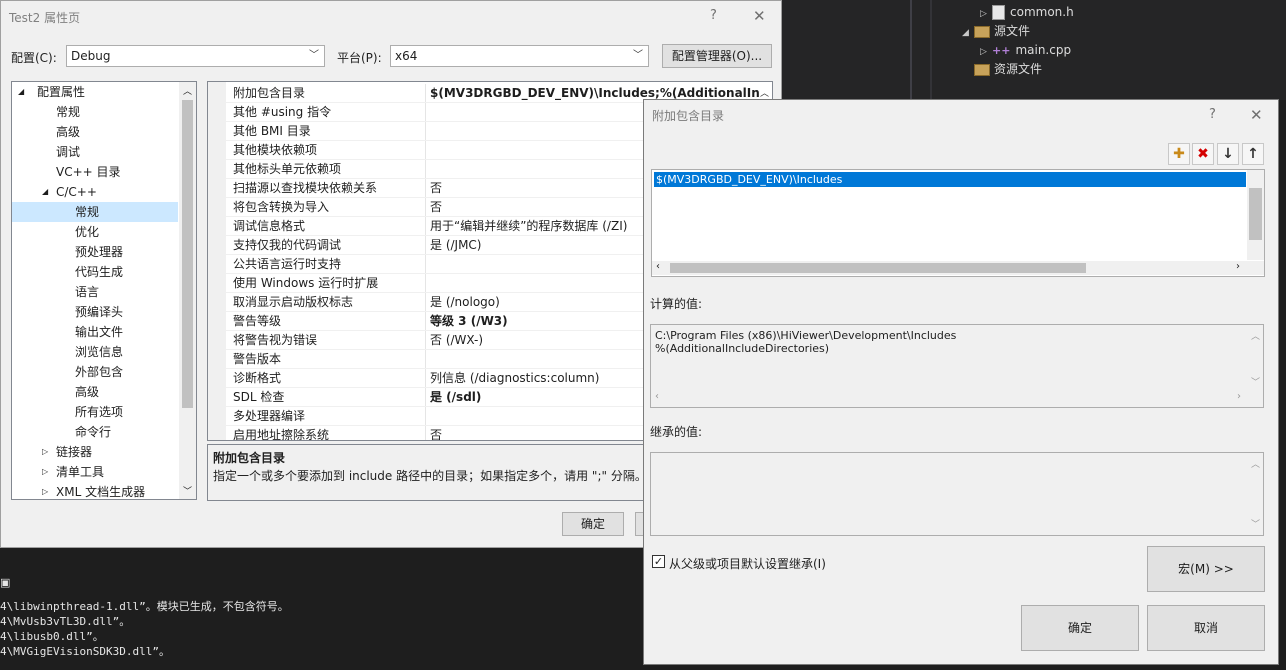 The height and width of the screenshot is (670, 1286). Describe the element at coordinates (1179, 154) in the screenshot. I see `new-folder-icon: ✚` at that location.